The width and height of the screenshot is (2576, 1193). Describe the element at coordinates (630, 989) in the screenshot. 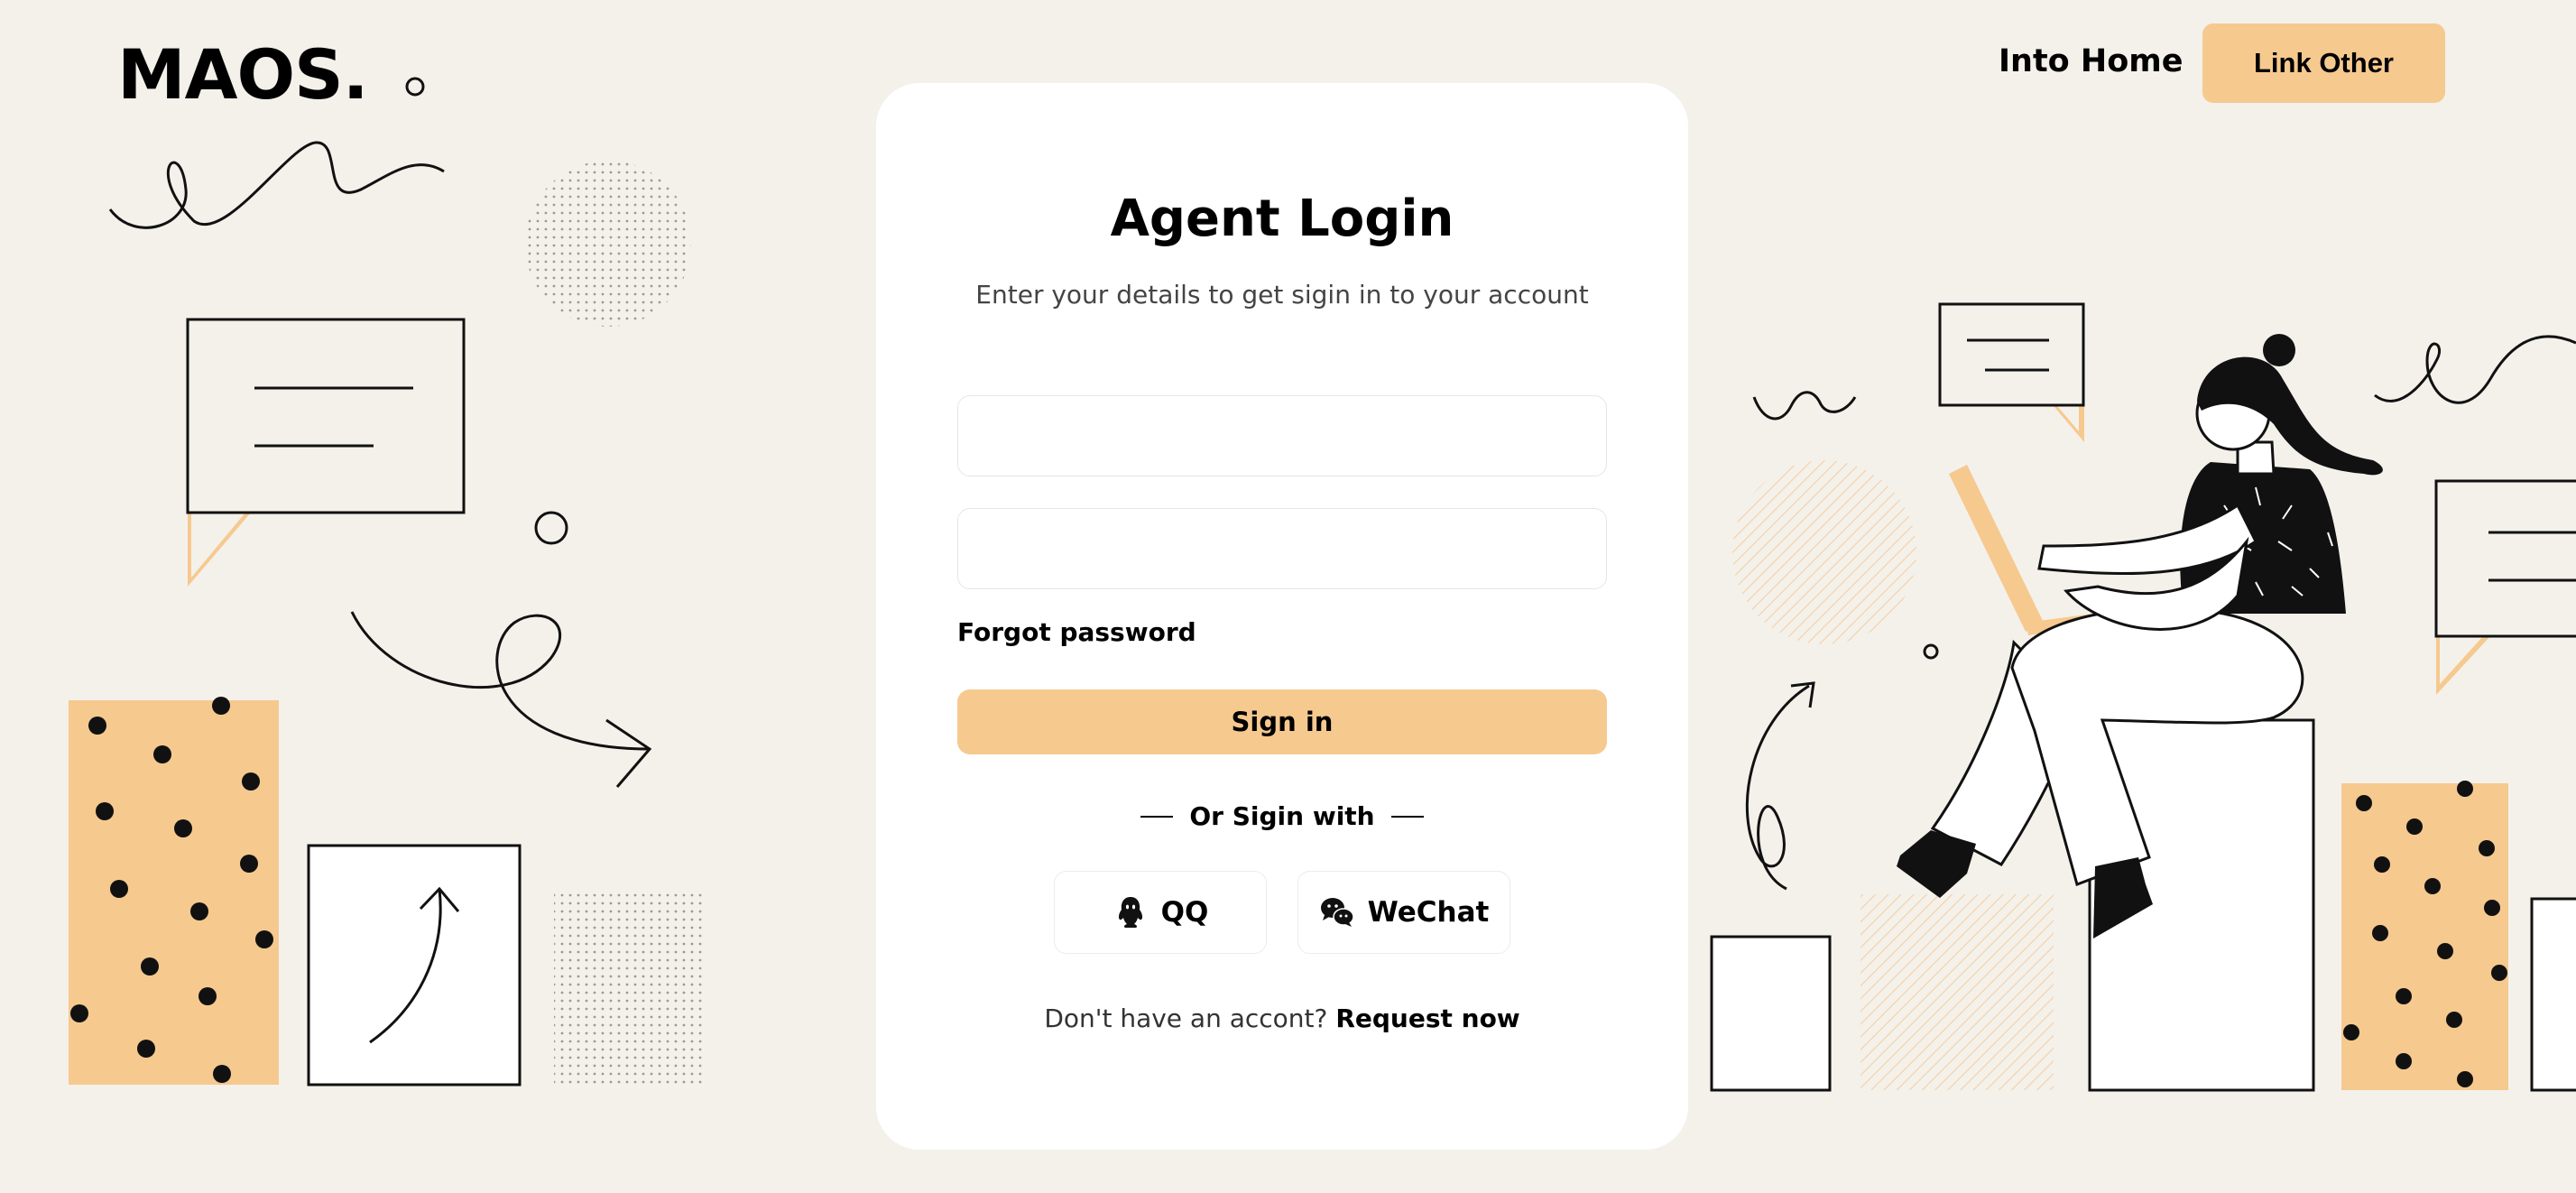

I see `dotted-square` at that location.